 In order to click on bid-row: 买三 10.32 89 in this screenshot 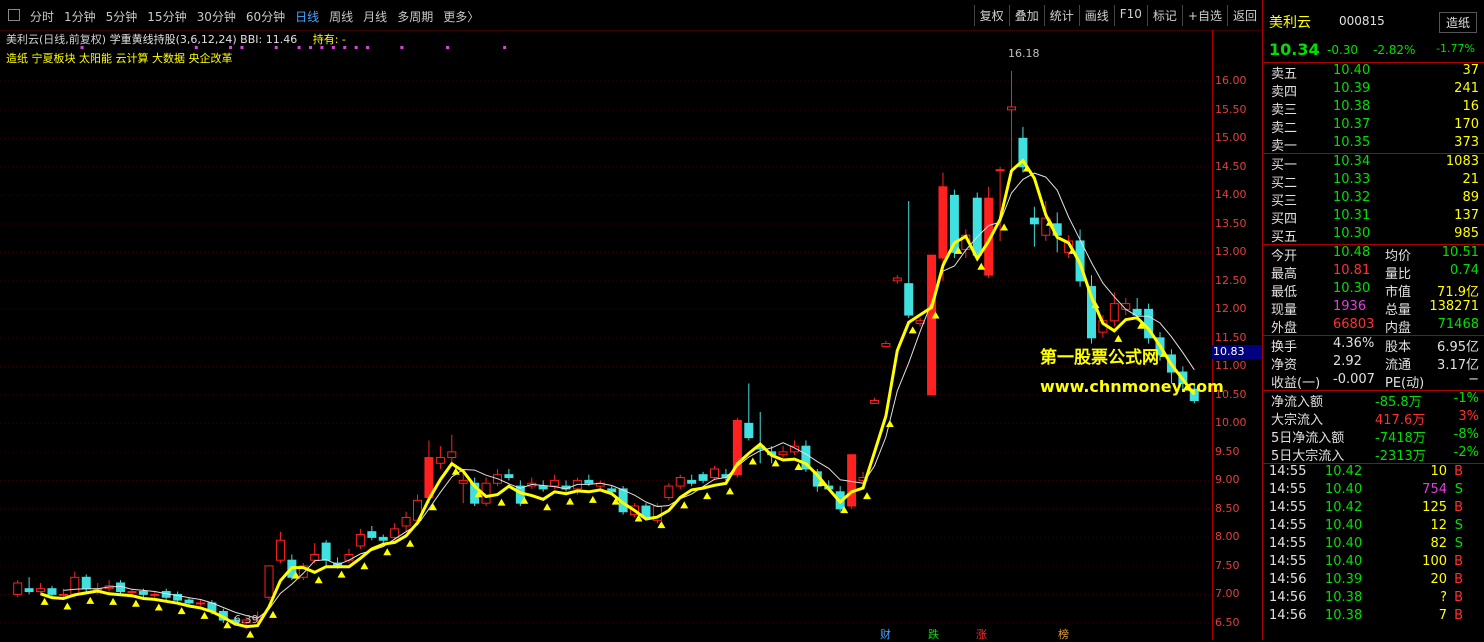, I will do `click(1373, 199)`.